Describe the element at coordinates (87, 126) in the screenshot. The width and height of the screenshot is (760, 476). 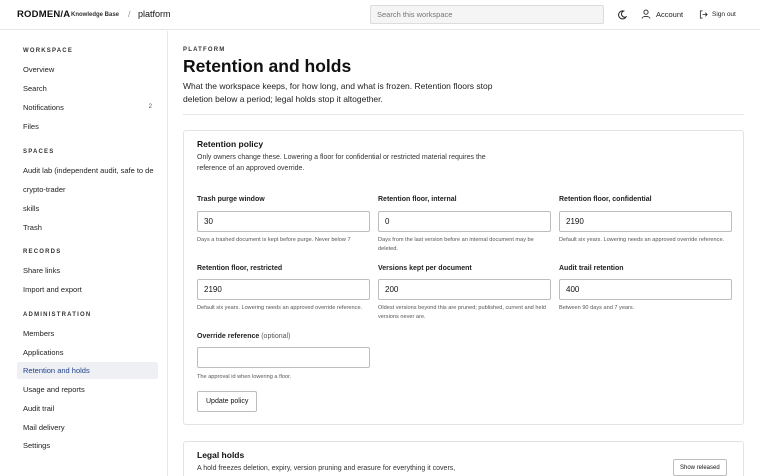
I see `sidebar-item-files: Files` at that location.